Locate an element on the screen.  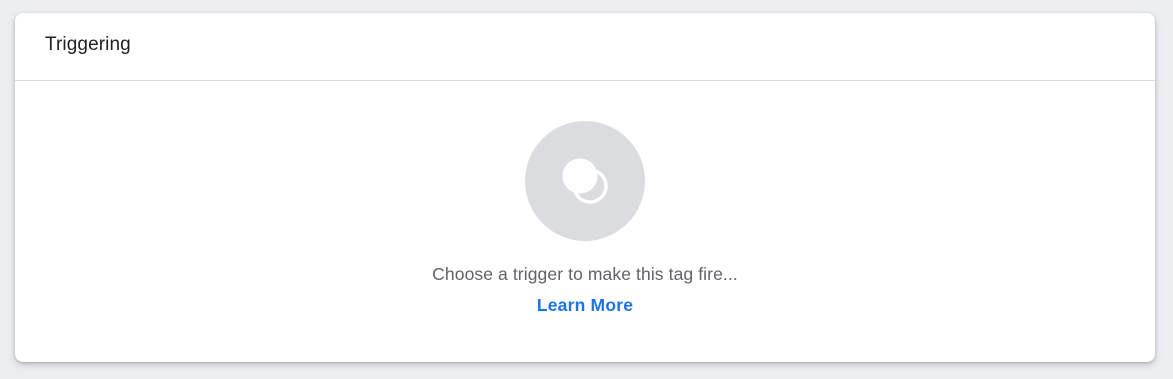
learn-more-link-row: Learn More is located at coordinates (585, 305).